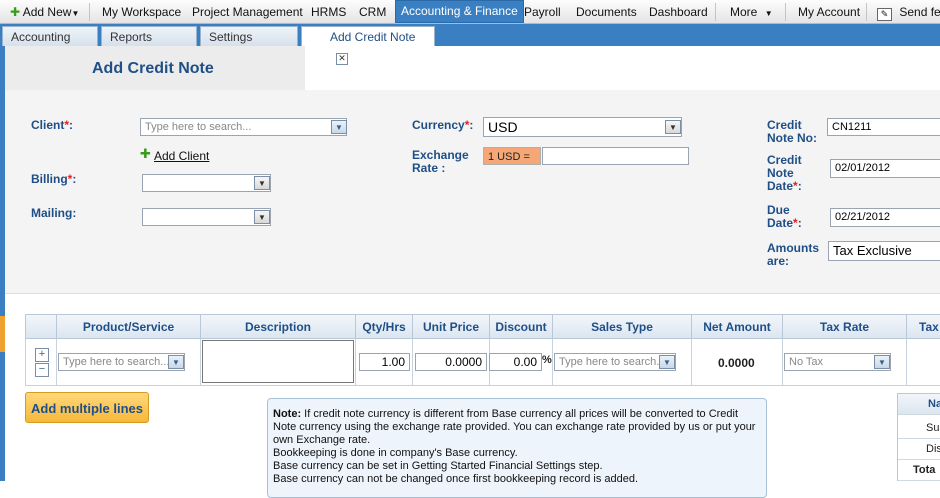 The height and width of the screenshot is (498, 940). What do you see at coordinates (384, 362) in the screenshot?
I see `qty-input: 1.00` at bounding box center [384, 362].